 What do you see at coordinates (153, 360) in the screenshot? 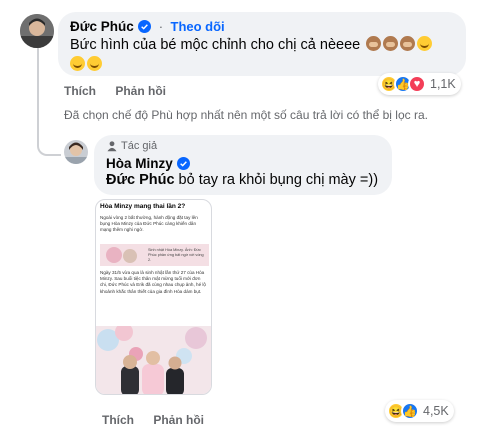
I see `party-photo-image` at bounding box center [153, 360].